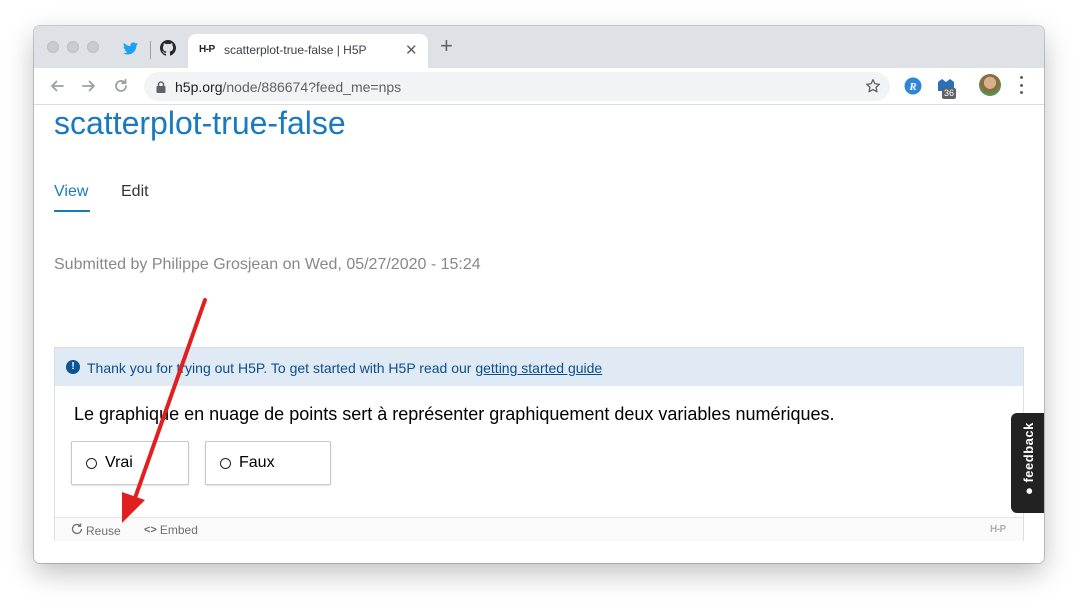 This screenshot has width=1078, height=605. What do you see at coordinates (295, 50) in the screenshot?
I see `tab-title: scatterplot-true-false | H5P` at bounding box center [295, 50].